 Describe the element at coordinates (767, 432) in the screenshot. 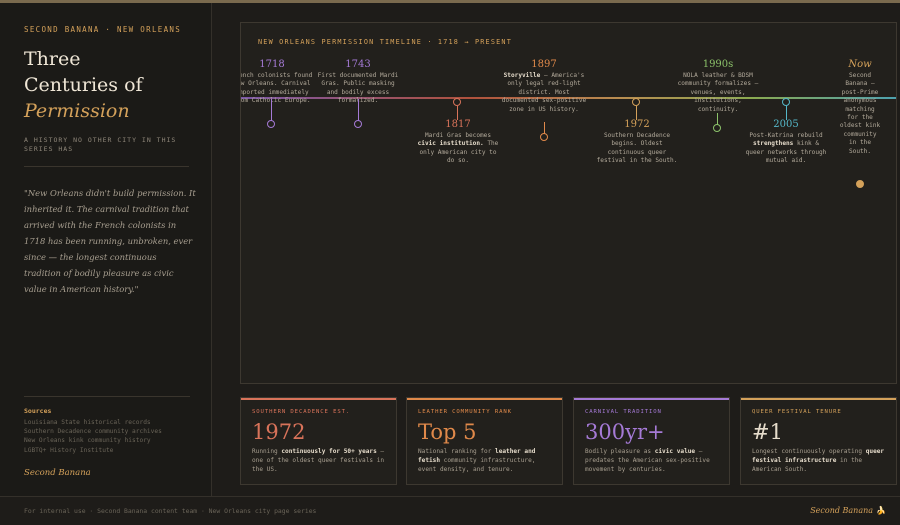

I see `stat-value: #1` at that location.